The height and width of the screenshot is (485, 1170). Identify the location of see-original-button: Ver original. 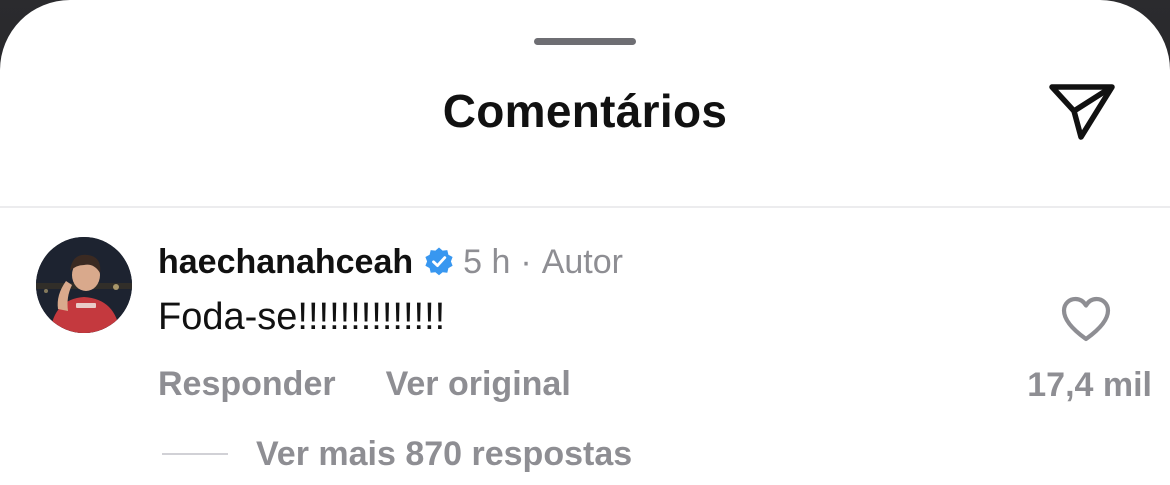
(478, 384).